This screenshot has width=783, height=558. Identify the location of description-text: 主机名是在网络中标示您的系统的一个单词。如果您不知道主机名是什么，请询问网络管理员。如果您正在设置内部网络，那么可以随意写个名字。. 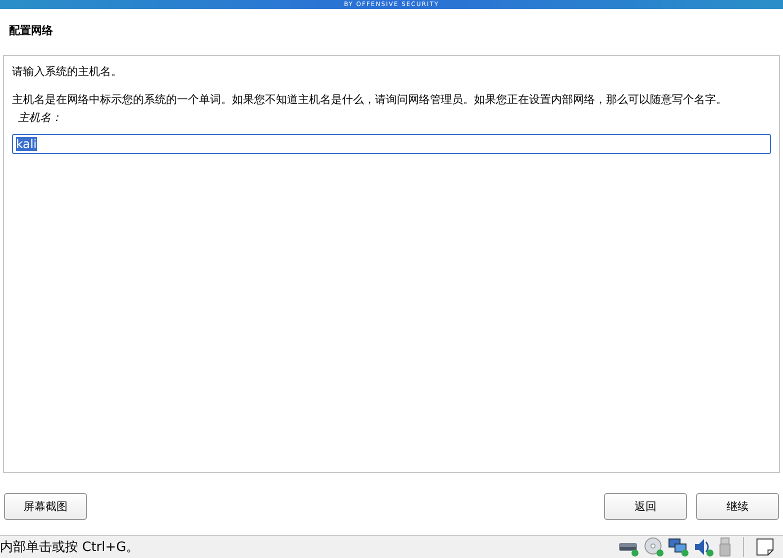
(370, 100).